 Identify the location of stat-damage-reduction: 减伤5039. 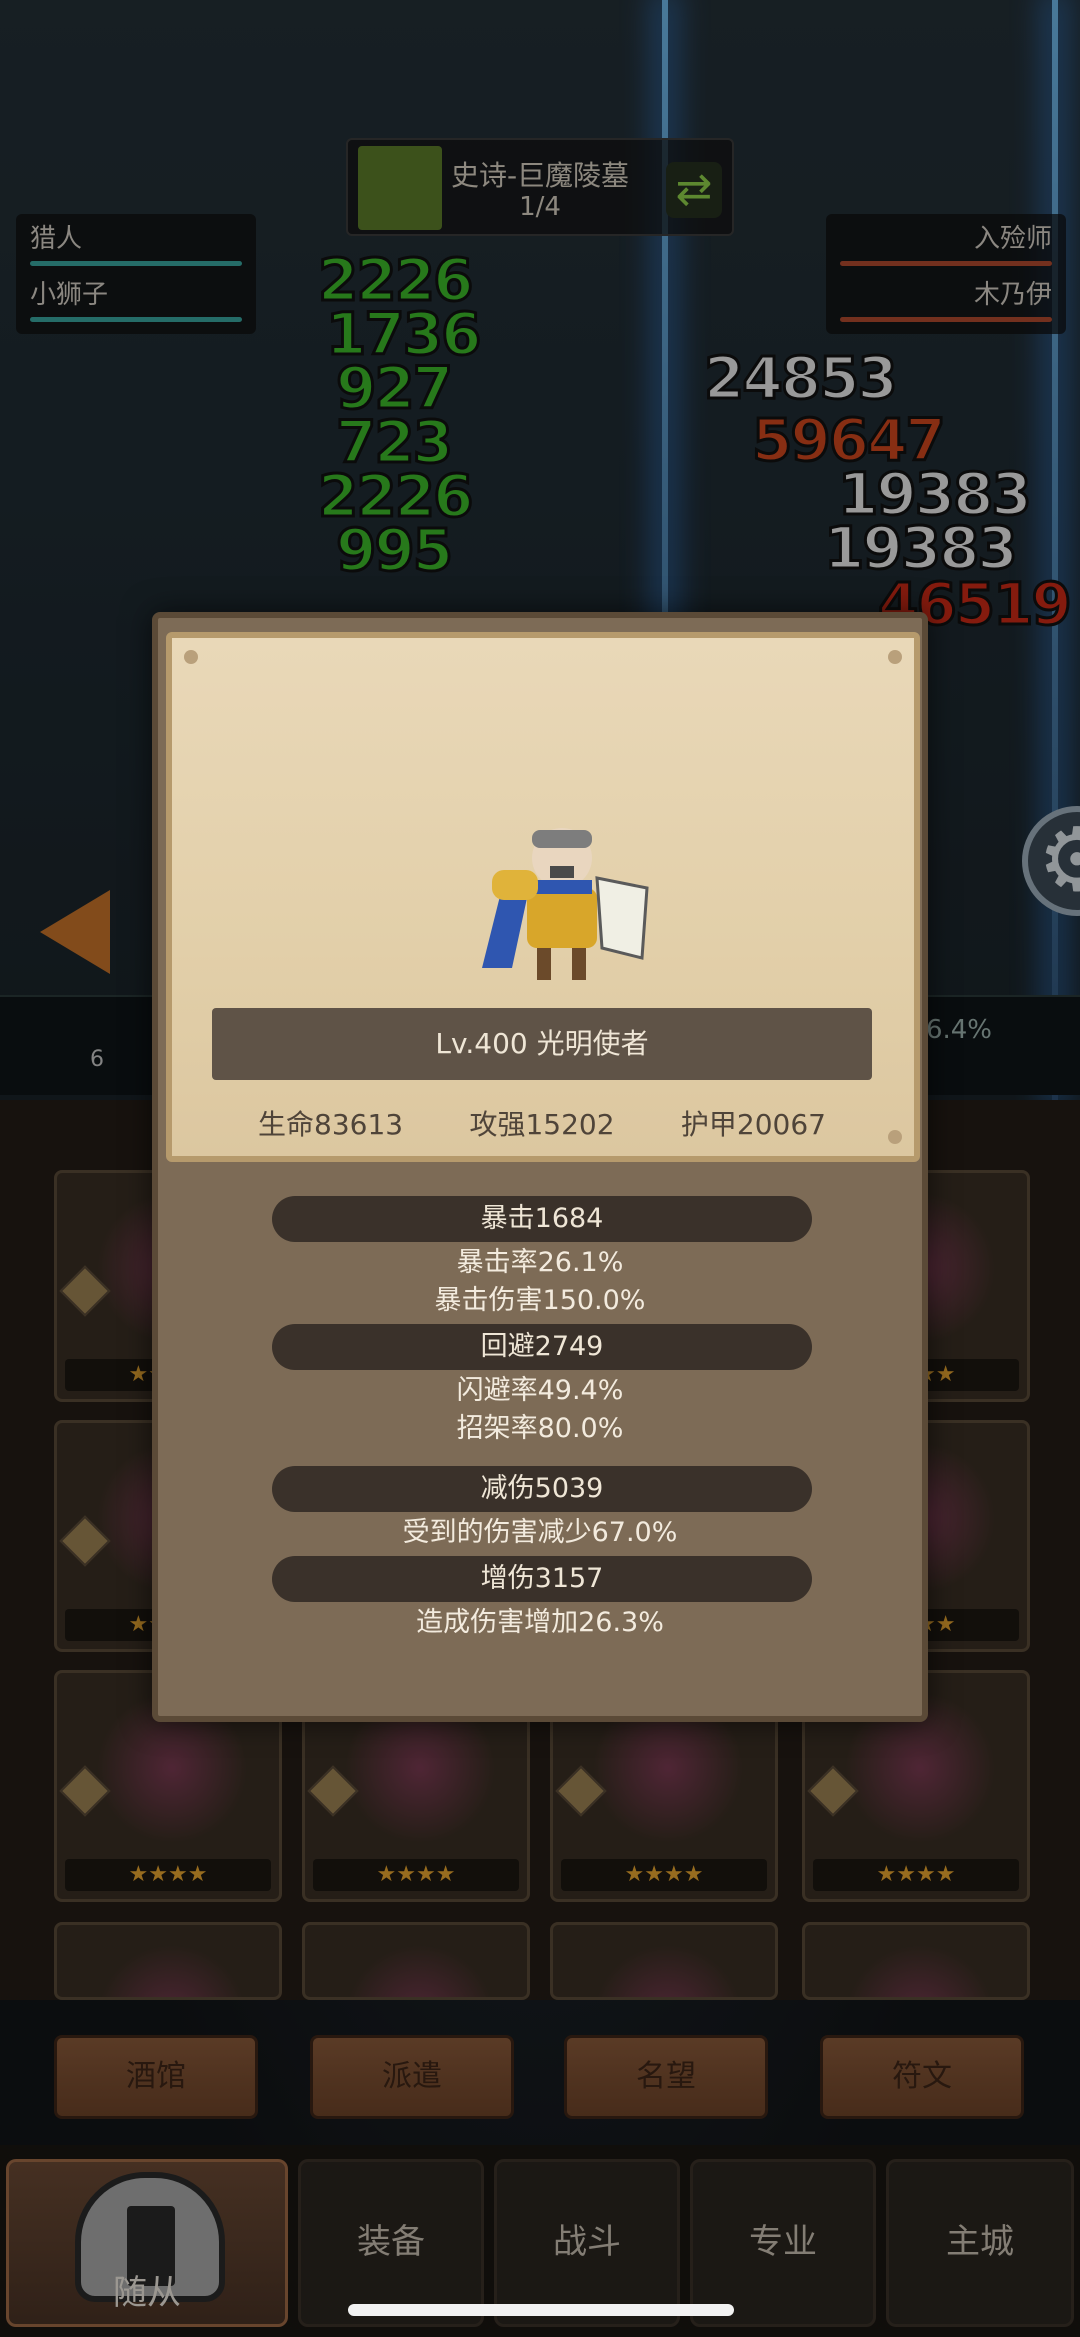
(542, 1489).